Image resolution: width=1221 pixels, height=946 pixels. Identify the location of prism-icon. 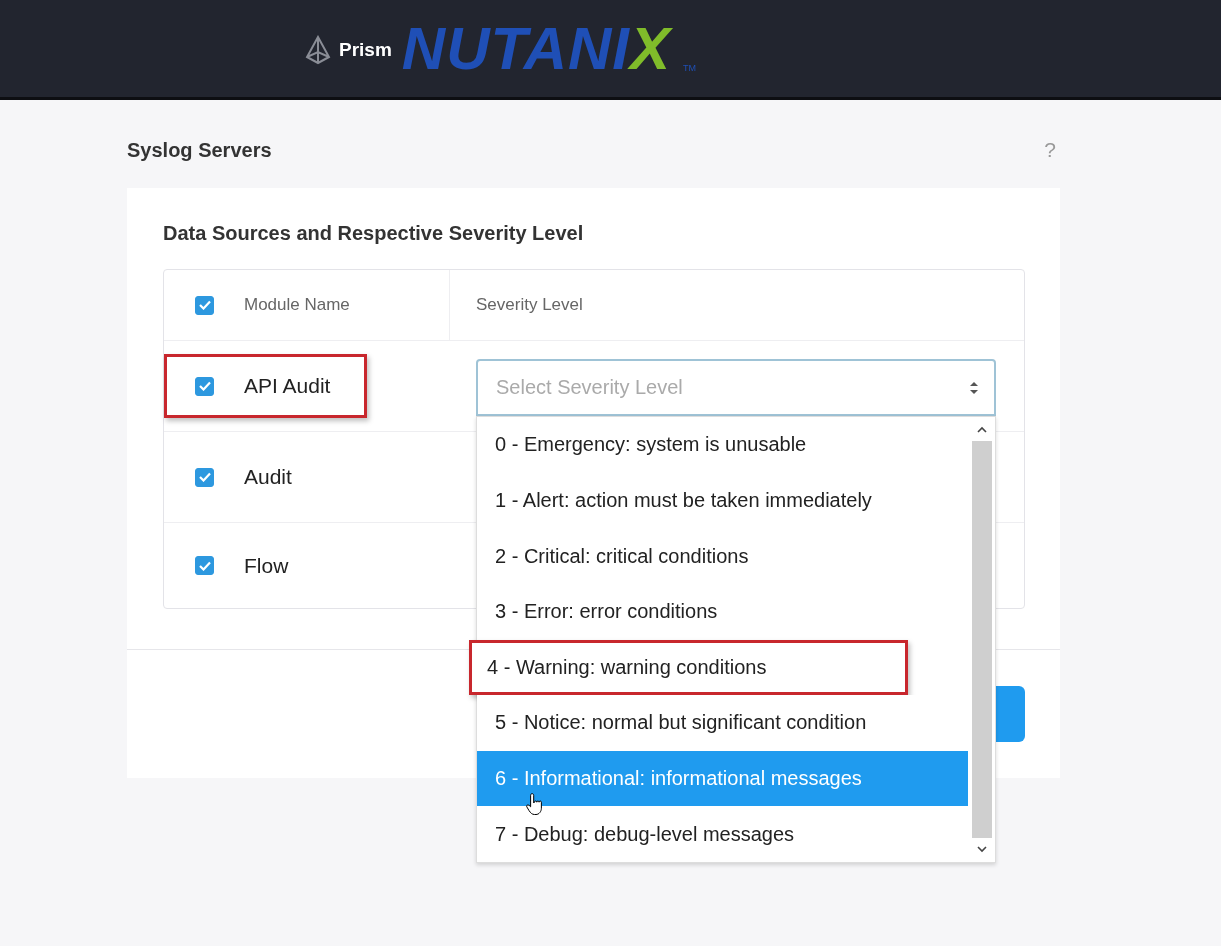
(318, 49).